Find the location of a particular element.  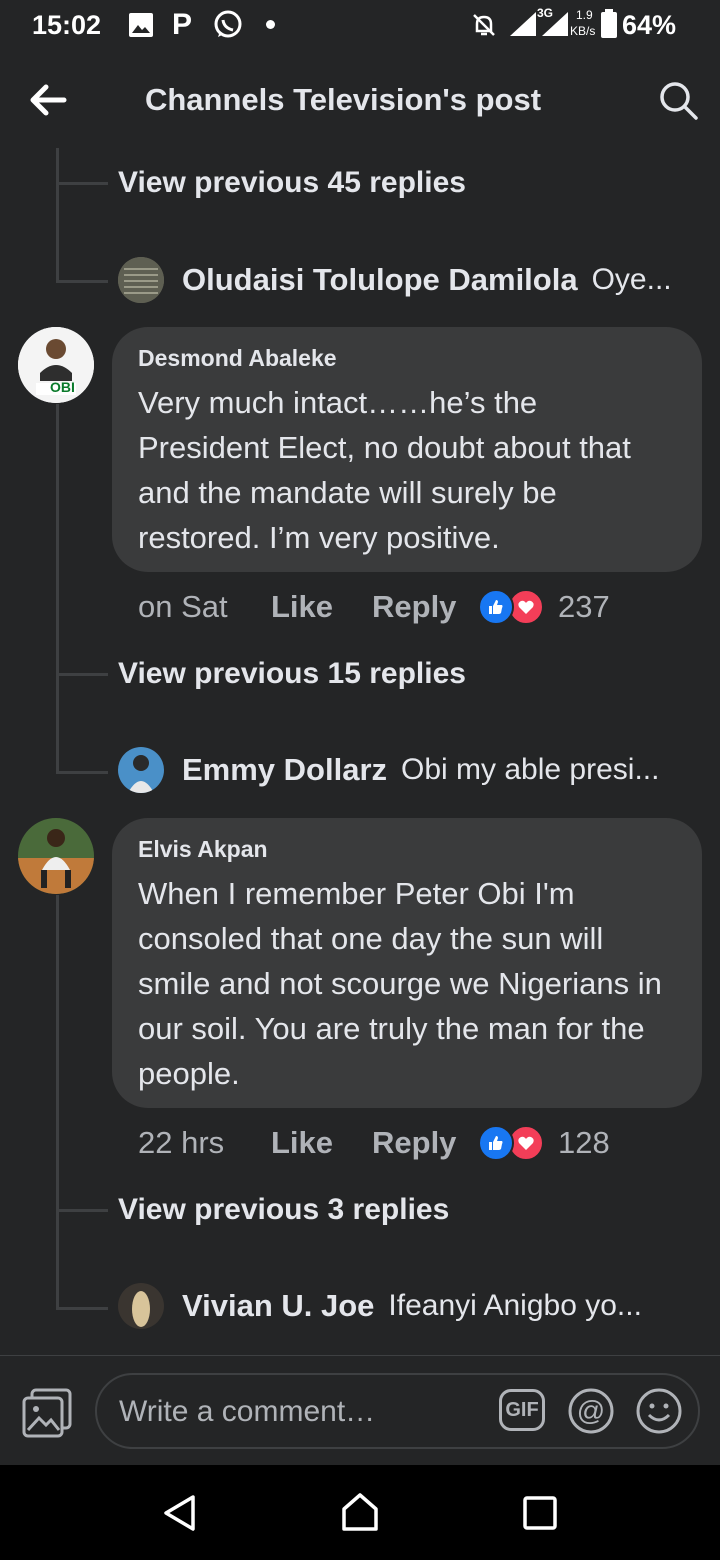

comment-composer: Write a comment… GIF @ is located at coordinates (360, 1410).